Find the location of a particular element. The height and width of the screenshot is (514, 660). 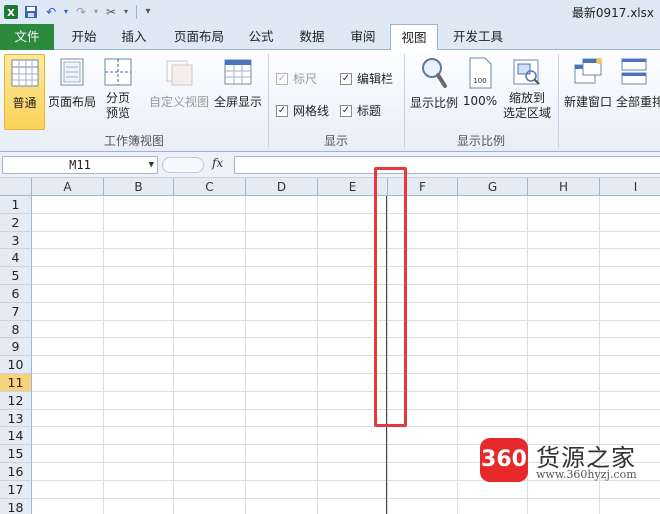

row-header-5: 5 is located at coordinates (16, 276).